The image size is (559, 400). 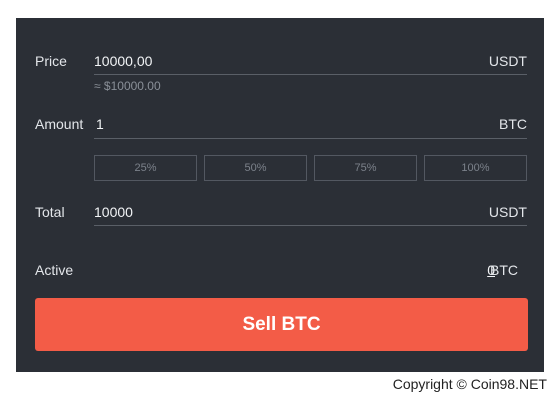 What do you see at coordinates (310, 169) in the screenshot?
I see `percent-buttons: 25% 50% 75% 100%` at bounding box center [310, 169].